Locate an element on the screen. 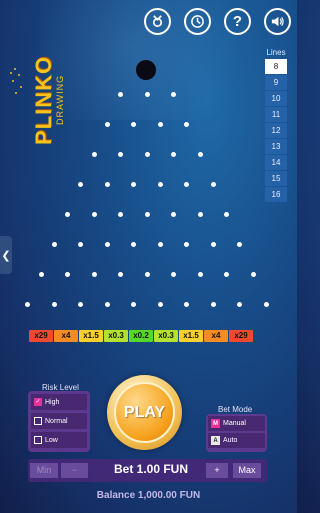  lines-option: 12 is located at coordinates (276, 130).